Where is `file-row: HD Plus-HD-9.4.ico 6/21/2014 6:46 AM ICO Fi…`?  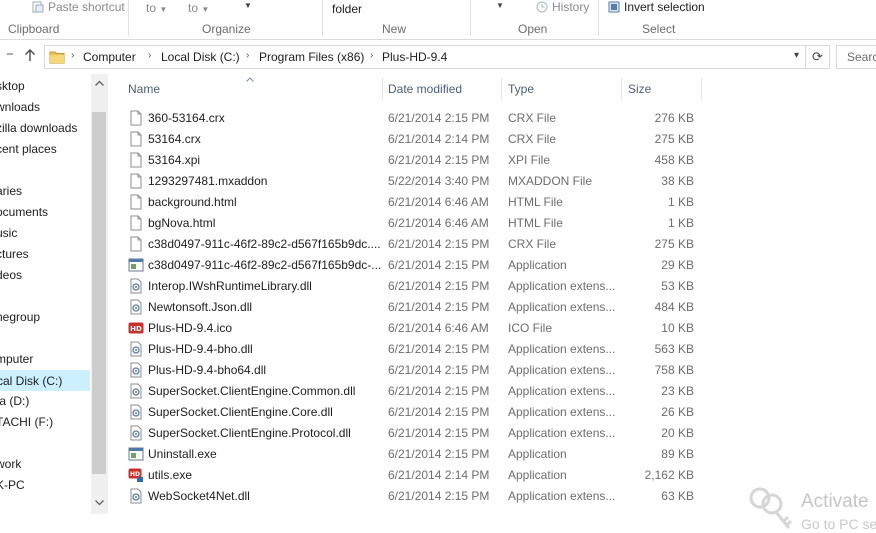 file-row: HD Plus-HD-9.4.ico 6/21/2014 6:46 AM ICO Fi… is located at coordinates (415, 327).